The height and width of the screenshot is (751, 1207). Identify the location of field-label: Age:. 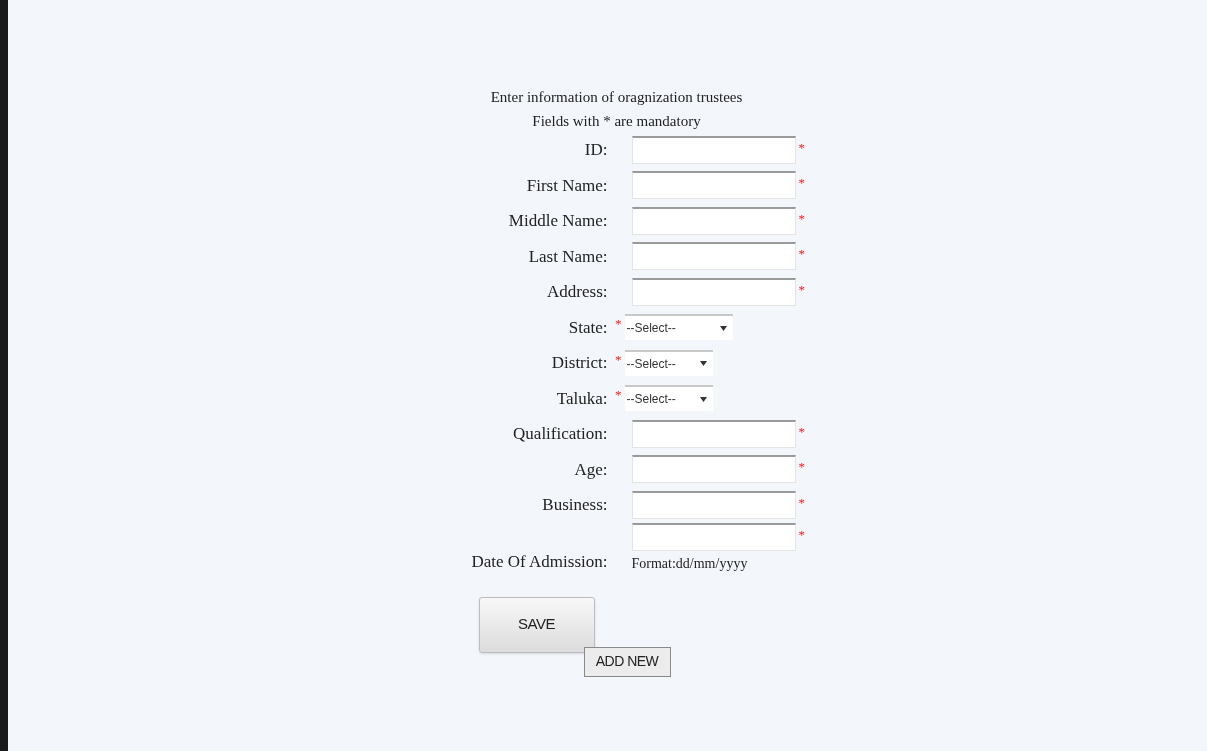
(591, 469).